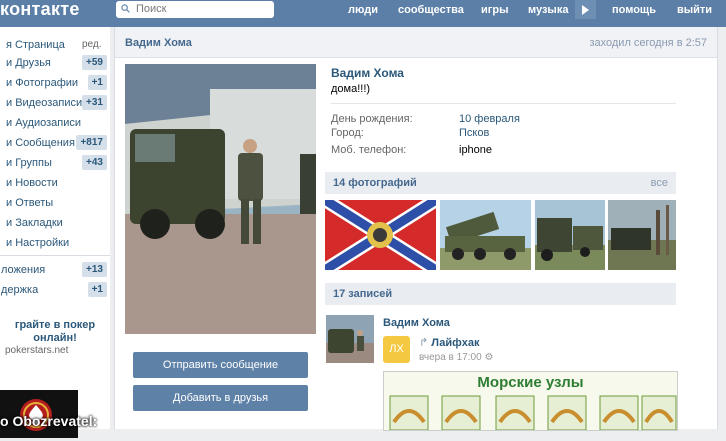  I want to click on sidebar-item-my-page: я Страница, so click(55, 45).